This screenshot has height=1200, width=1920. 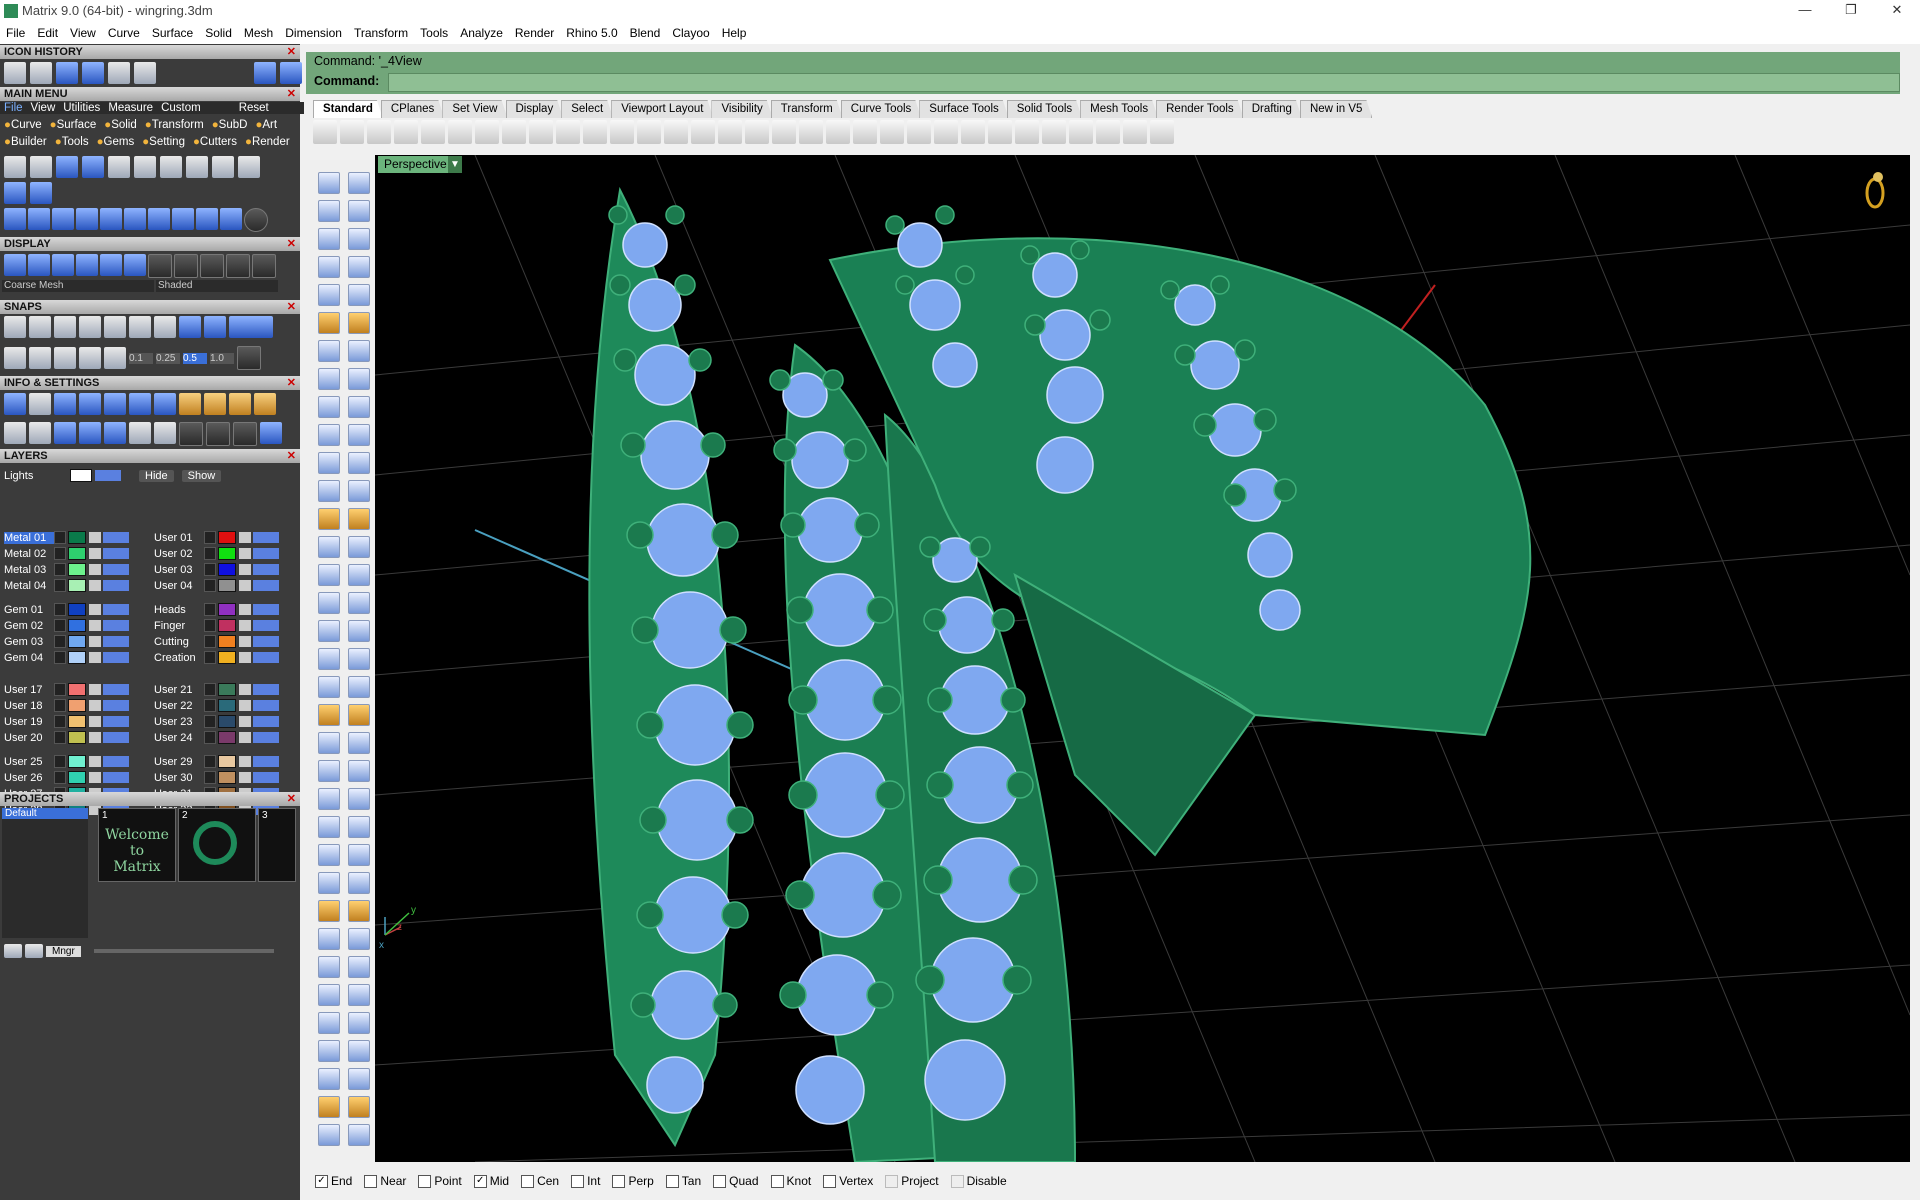 I want to click on osnap-end: ✓ End, so click(x=333, y=1181).